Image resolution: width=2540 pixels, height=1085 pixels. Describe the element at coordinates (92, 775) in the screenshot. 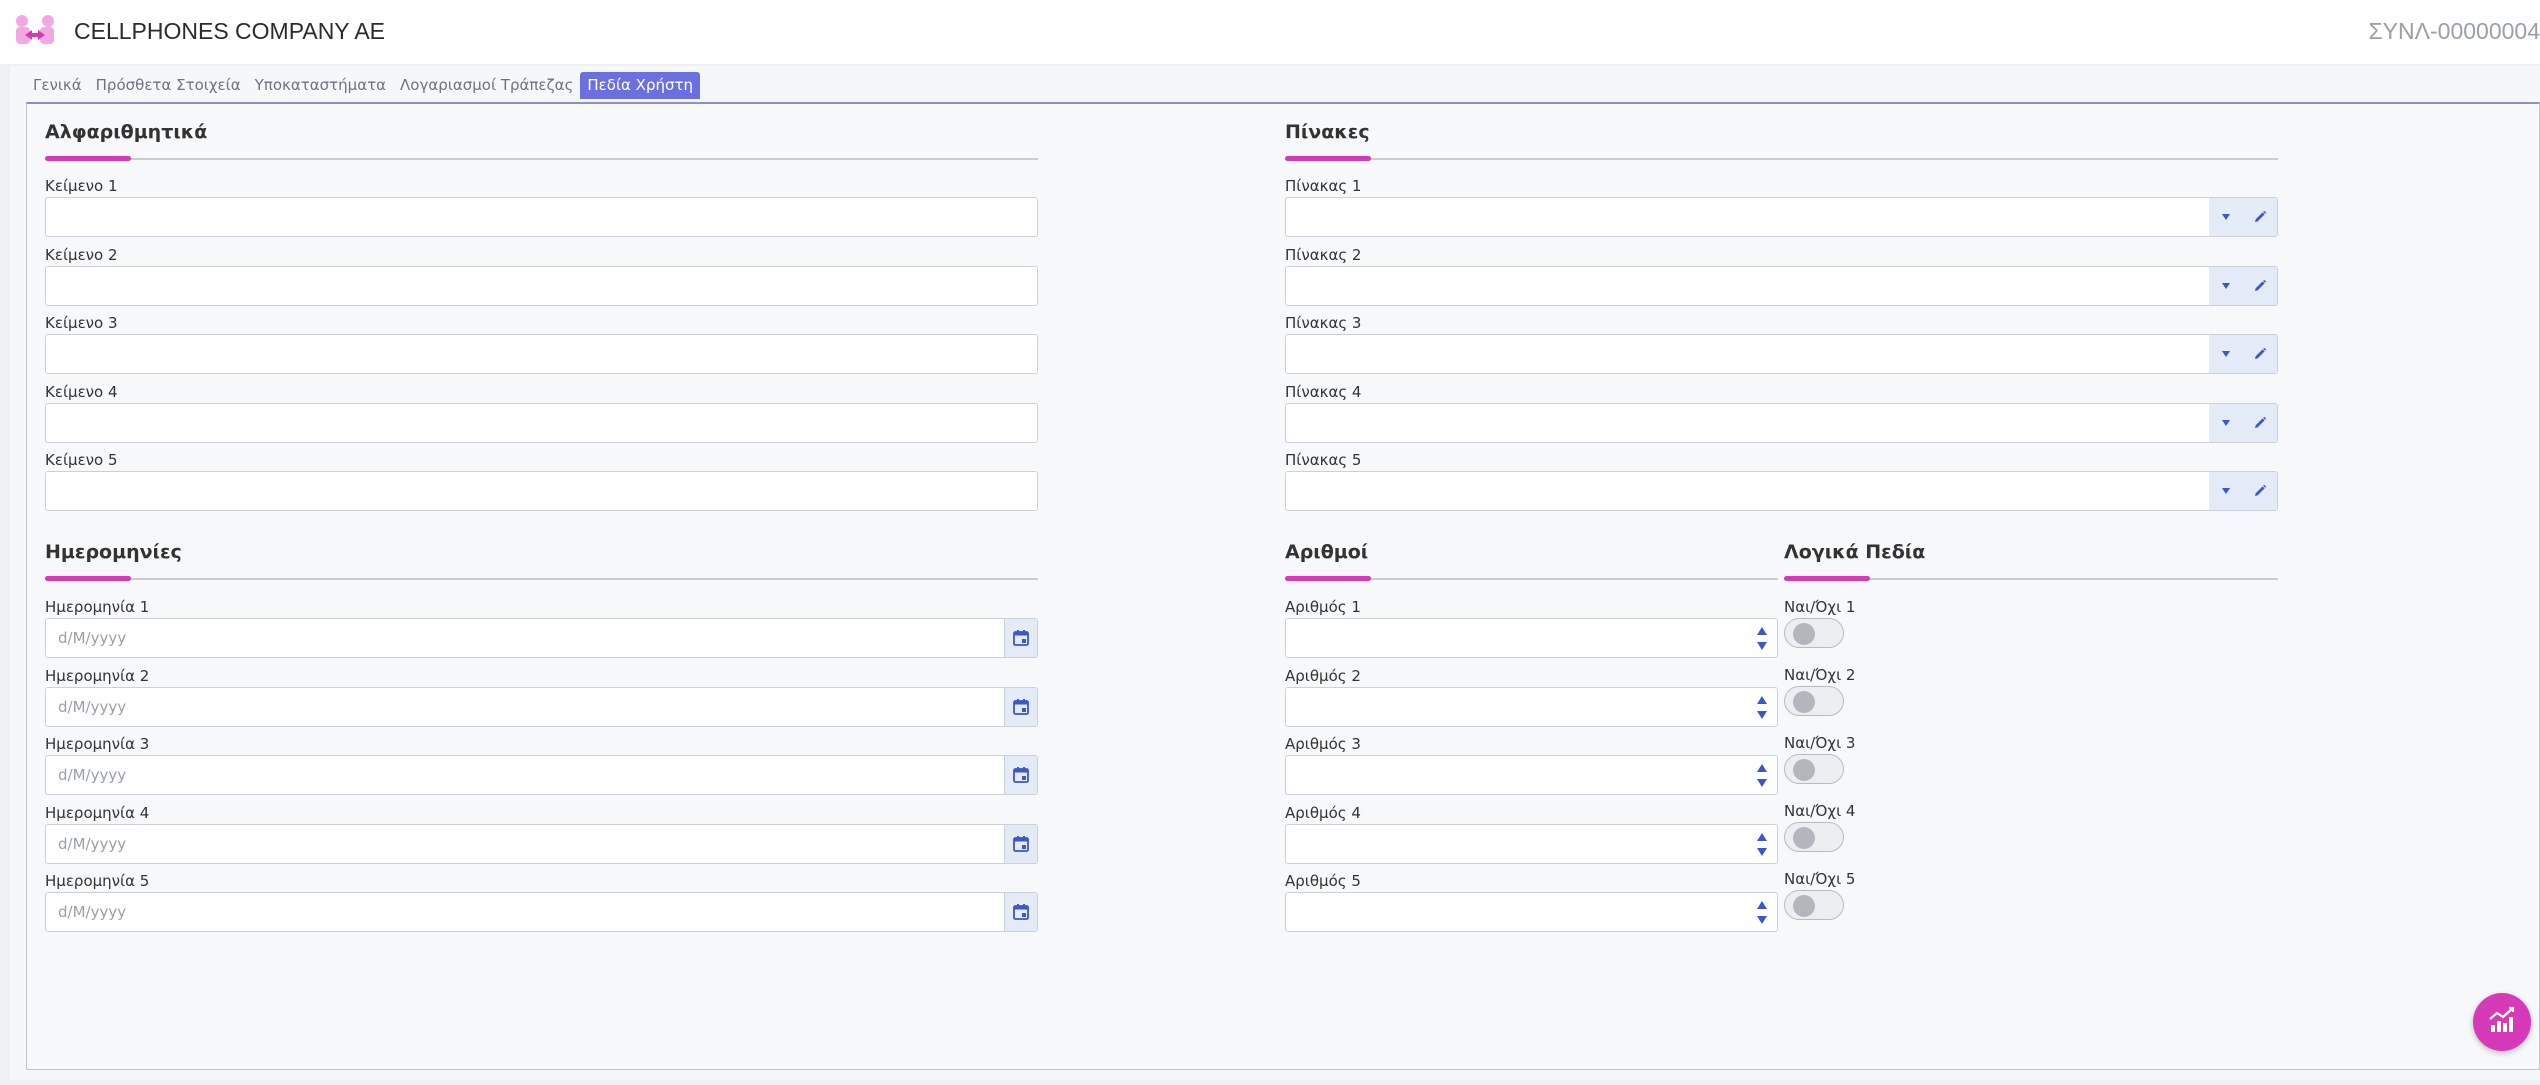

I see `date-3-placeholder: d/M/yyyy` at that location.